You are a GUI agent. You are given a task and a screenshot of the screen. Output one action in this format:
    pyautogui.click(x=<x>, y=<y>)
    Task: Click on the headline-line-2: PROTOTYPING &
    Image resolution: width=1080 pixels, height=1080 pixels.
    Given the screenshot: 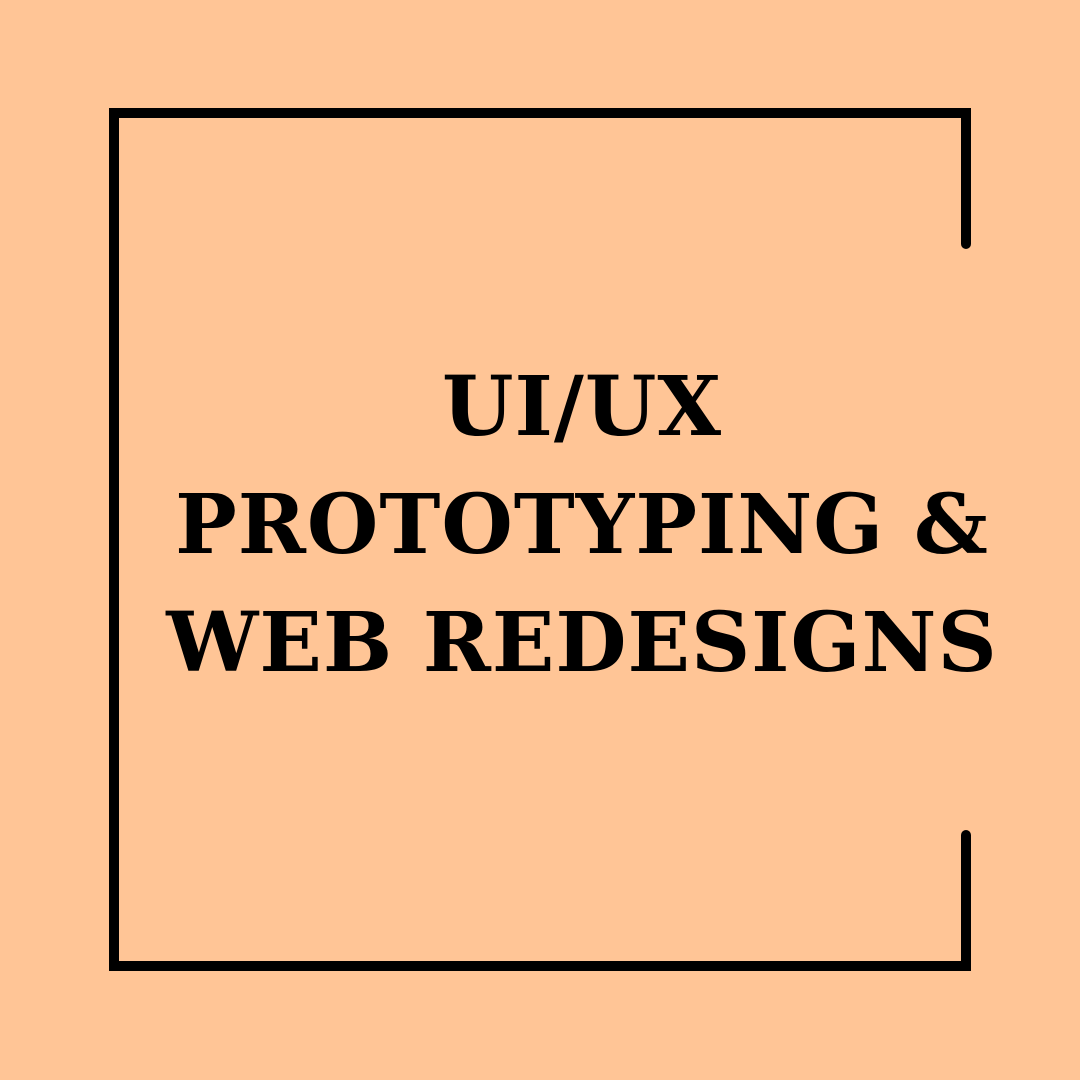 What is the action you would take?
    pyautogui.click(x=582, y=525)
    